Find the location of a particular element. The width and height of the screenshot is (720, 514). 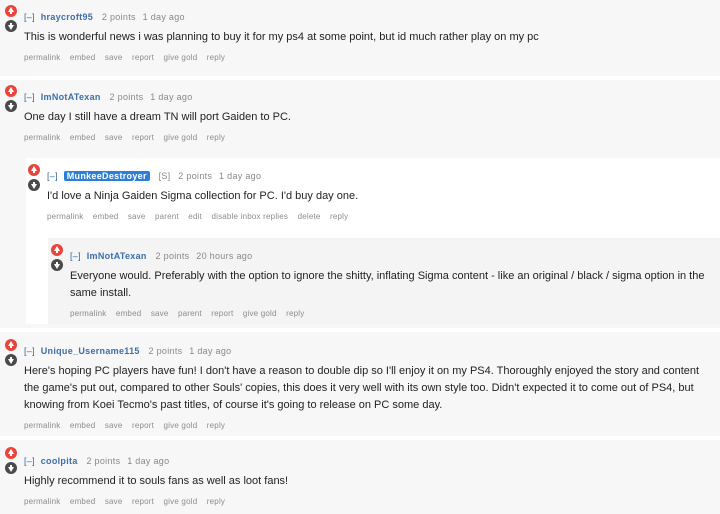

disable-inbox-replies-button: disable inbox replies is located at coordinates (249, 216).